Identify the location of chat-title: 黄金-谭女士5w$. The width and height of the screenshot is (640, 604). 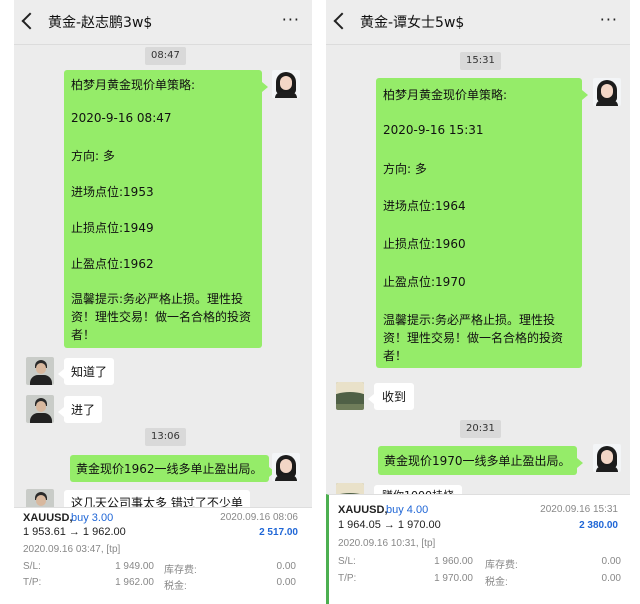
(412, 23).